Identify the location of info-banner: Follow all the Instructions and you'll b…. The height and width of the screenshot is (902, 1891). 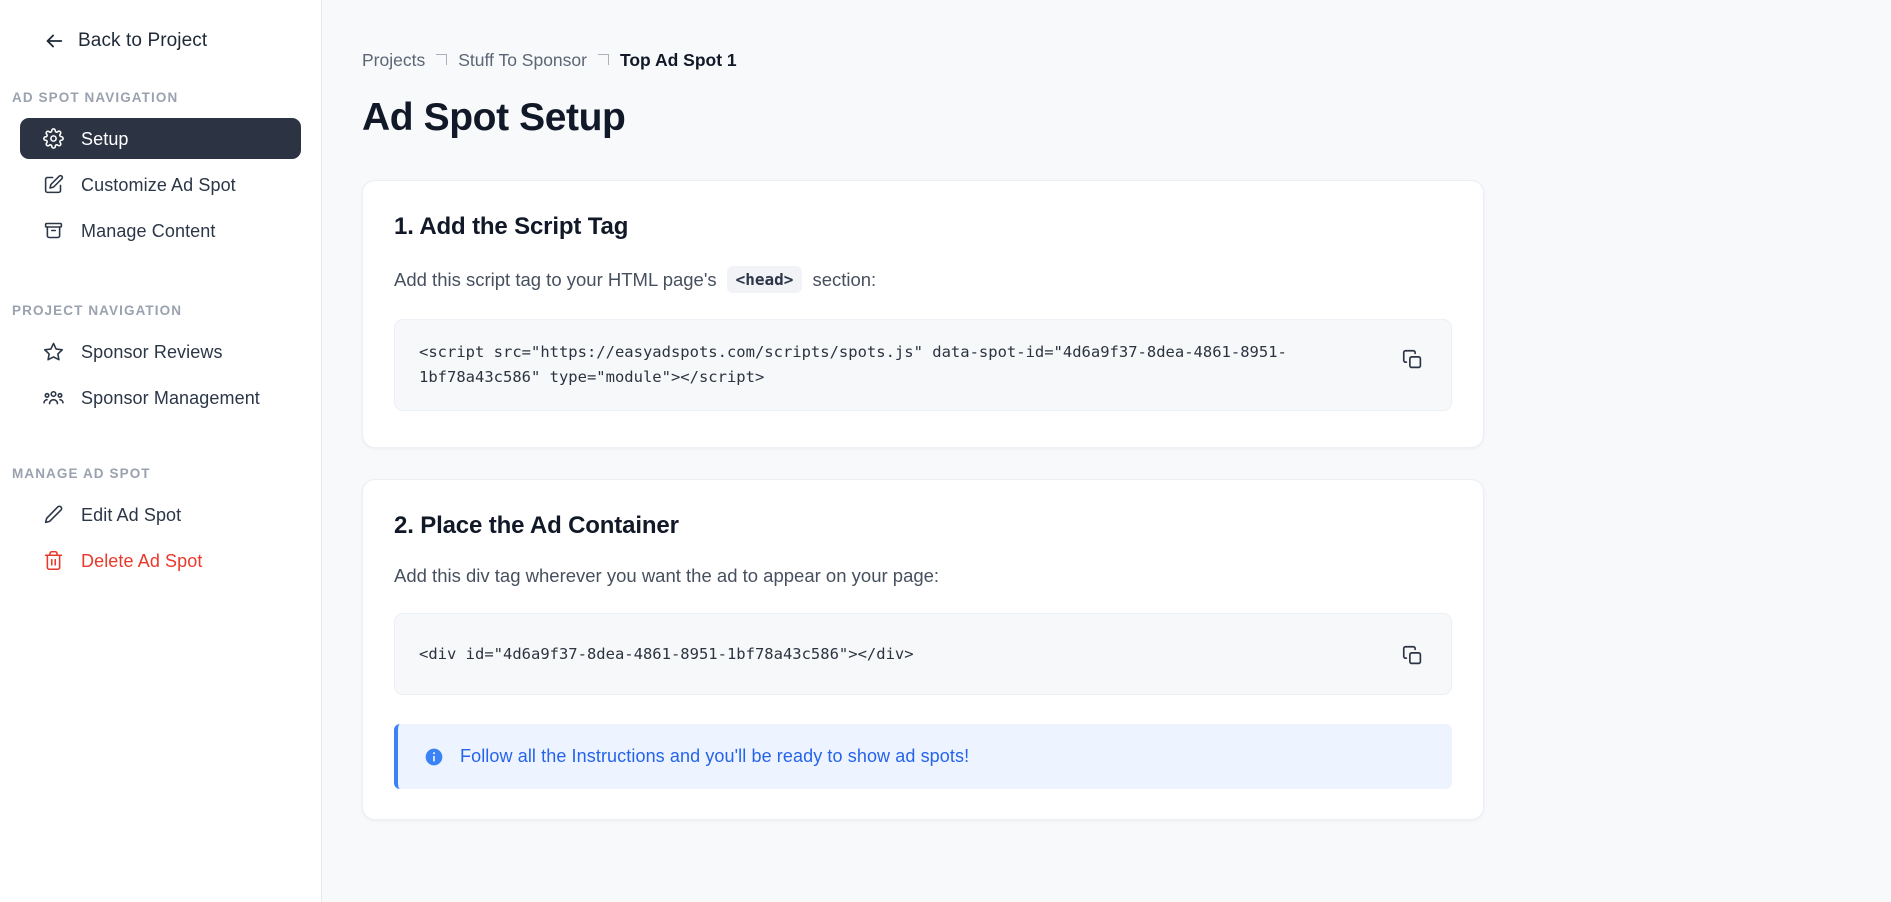
(923, 757).